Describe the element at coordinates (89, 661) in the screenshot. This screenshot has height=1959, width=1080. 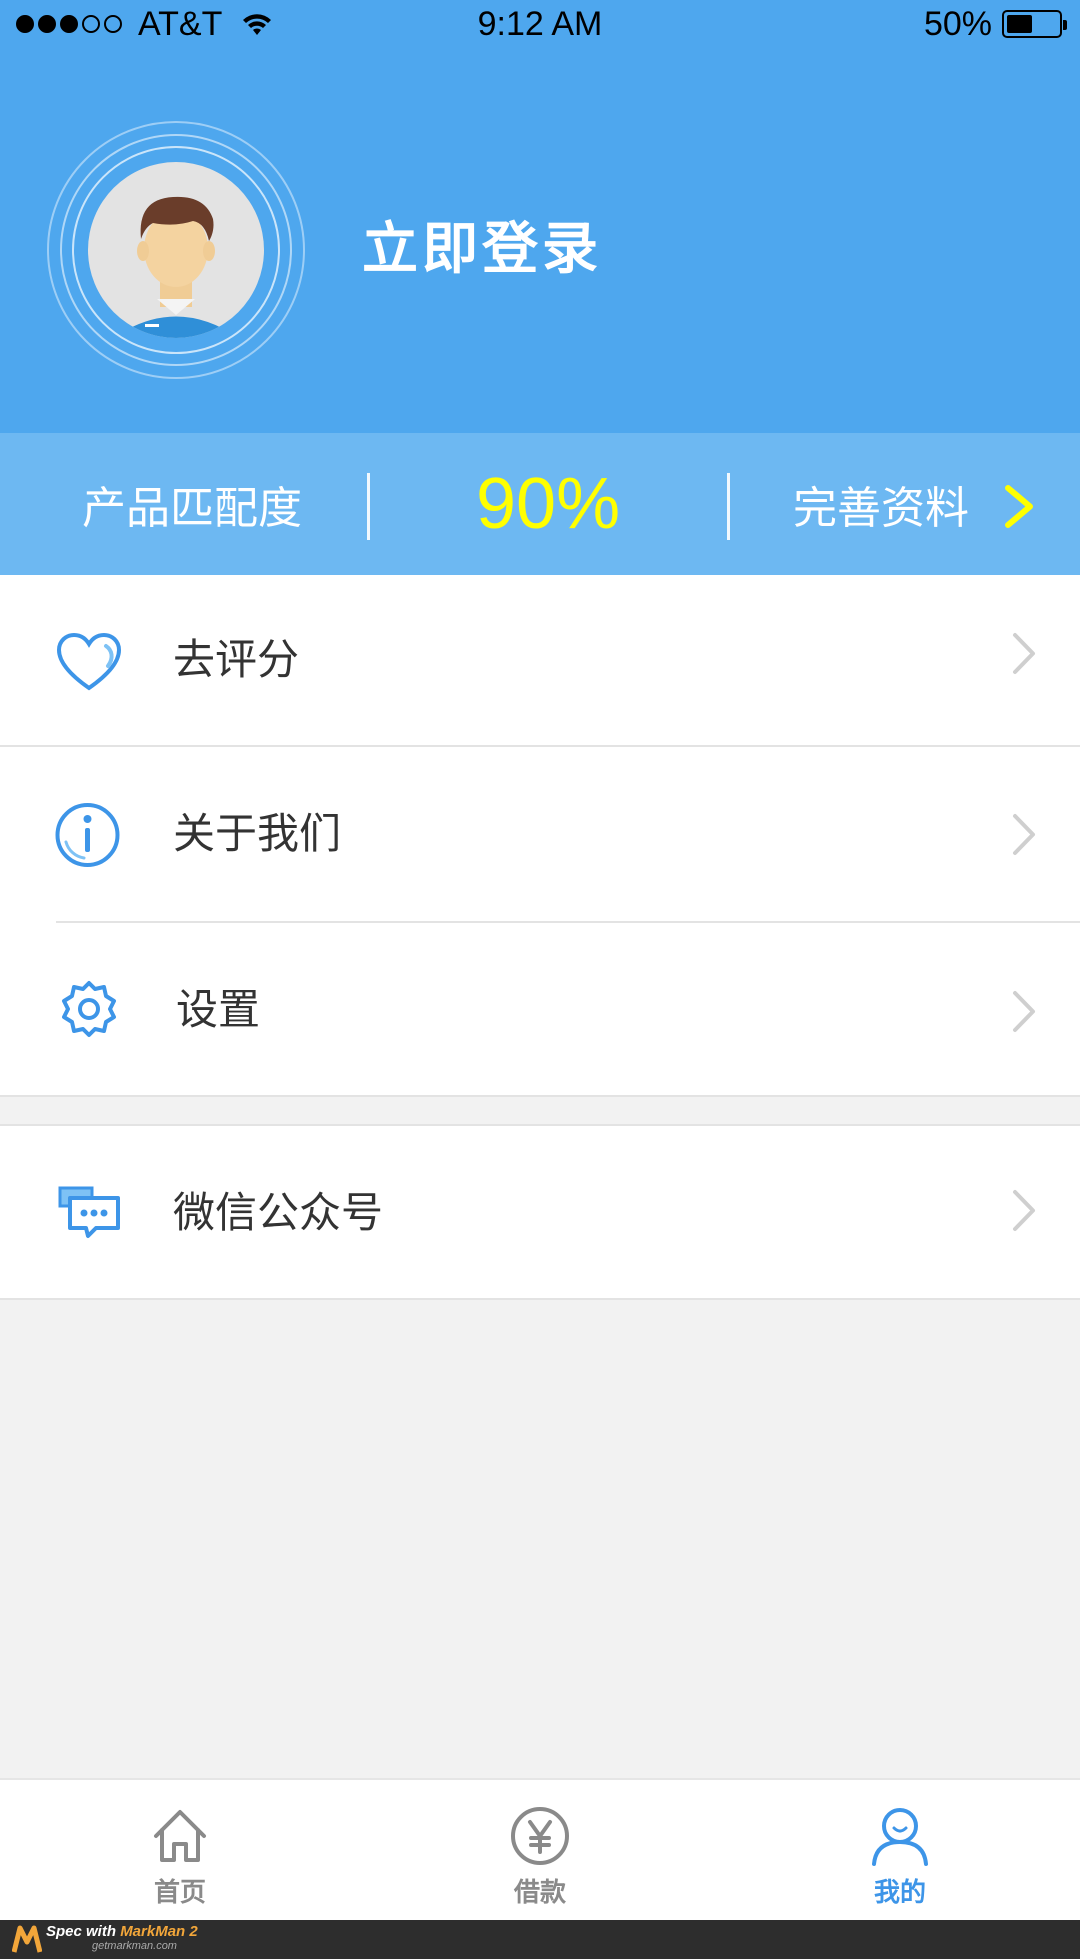
I see `heart-icon` at that location.